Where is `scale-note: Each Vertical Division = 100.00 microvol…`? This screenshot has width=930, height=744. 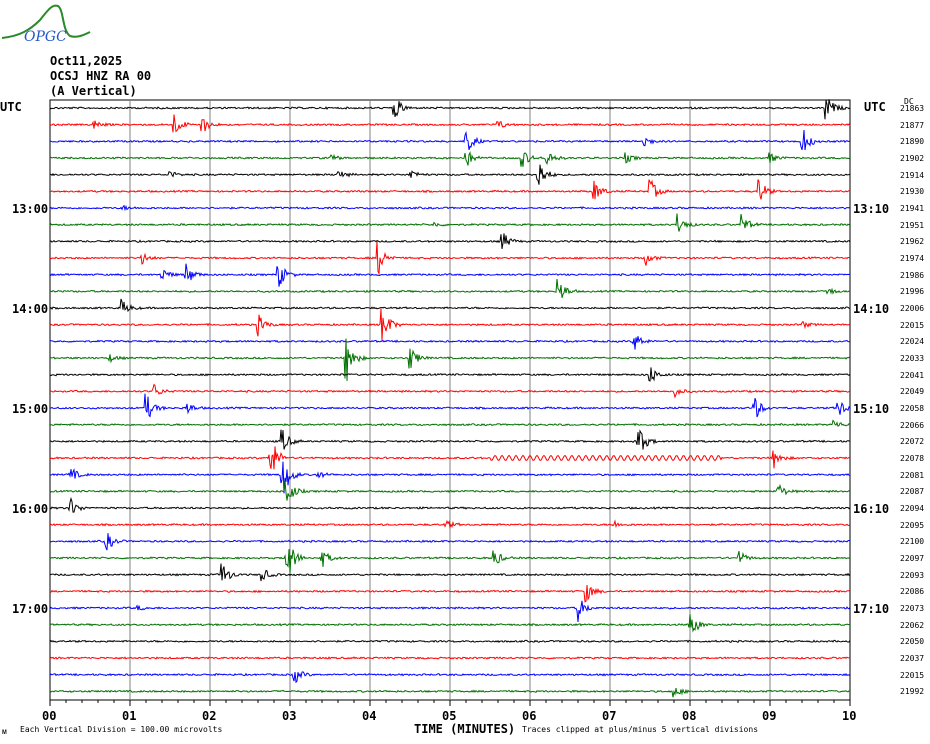
scale-note: Each Vertical Division = 100.00 microvol… is located at coordinates (121, 729).